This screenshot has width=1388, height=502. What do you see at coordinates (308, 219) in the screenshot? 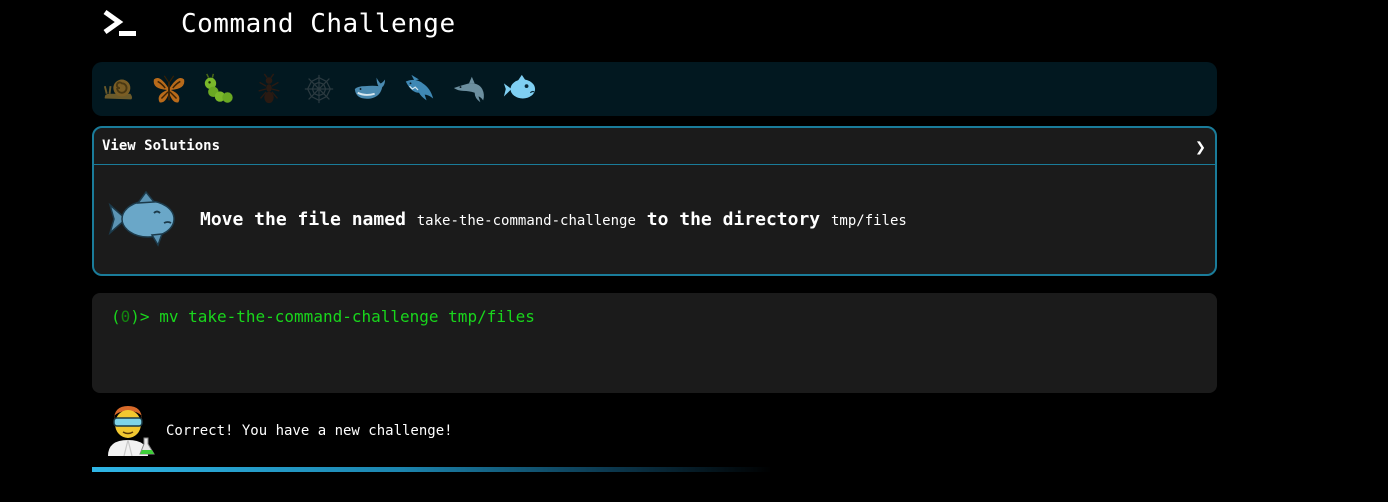
I see `challenge-text-move: Move the file named` at bounding box center [308, 219].